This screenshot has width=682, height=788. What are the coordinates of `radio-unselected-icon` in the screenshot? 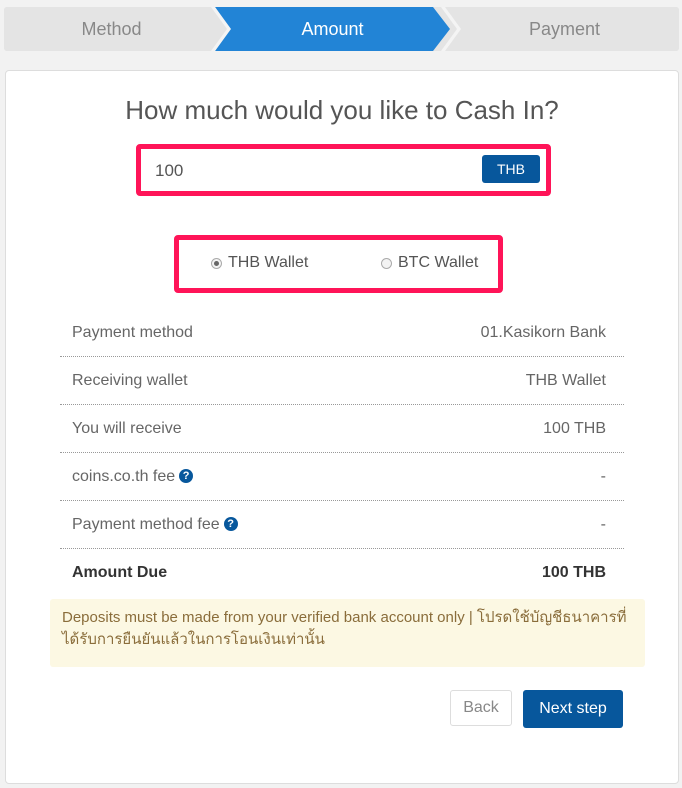 It's located at (386, 263).